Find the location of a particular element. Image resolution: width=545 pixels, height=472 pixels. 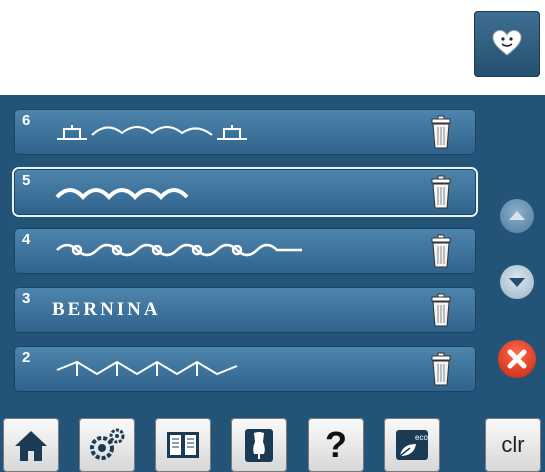

pattern-row-6: 6 is located at coordinates (245, 132).